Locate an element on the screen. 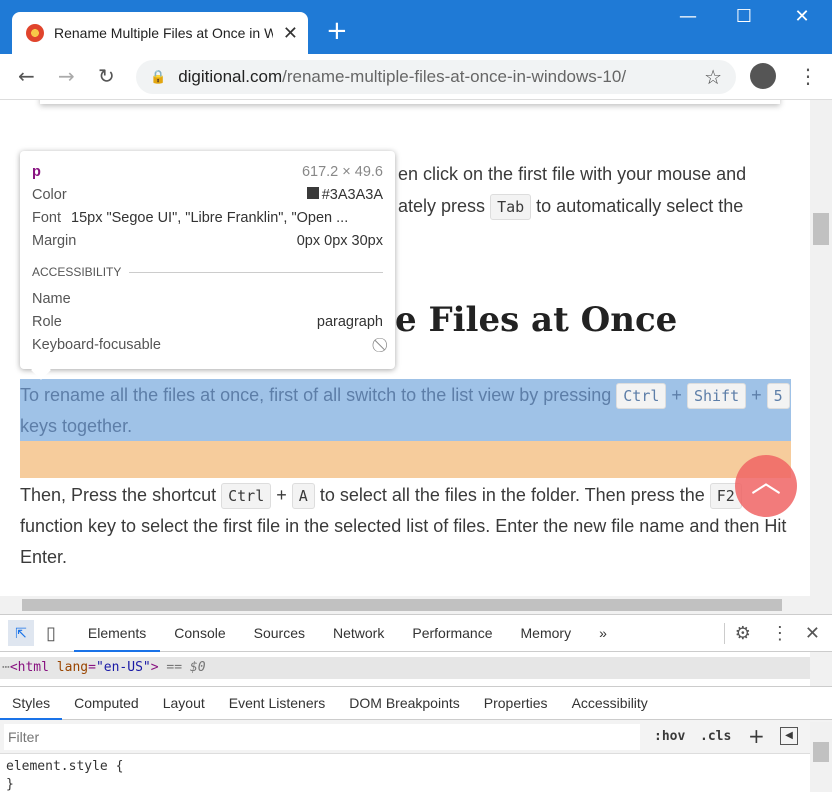  card-edge is located at coordinates (410, 102).